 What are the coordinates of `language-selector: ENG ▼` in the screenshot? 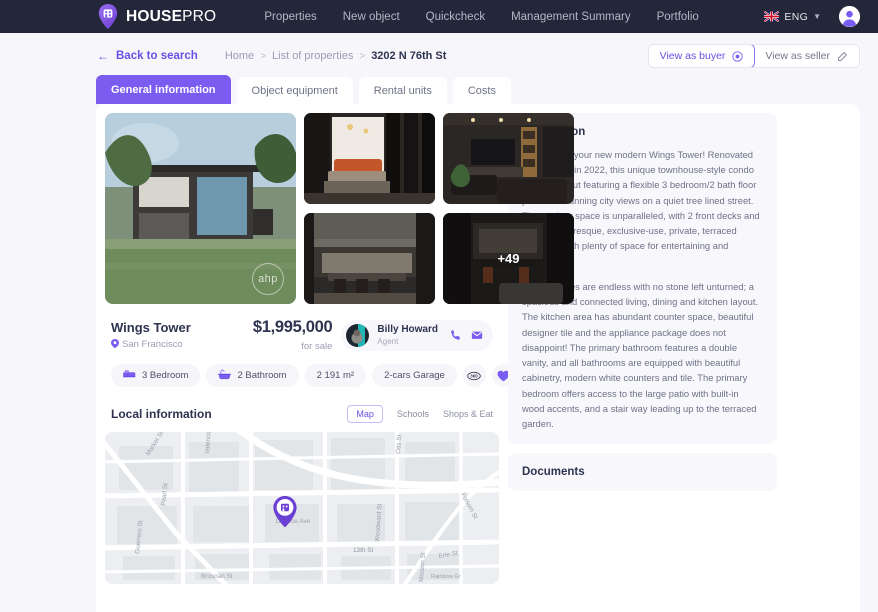 It's located at (792, 17).